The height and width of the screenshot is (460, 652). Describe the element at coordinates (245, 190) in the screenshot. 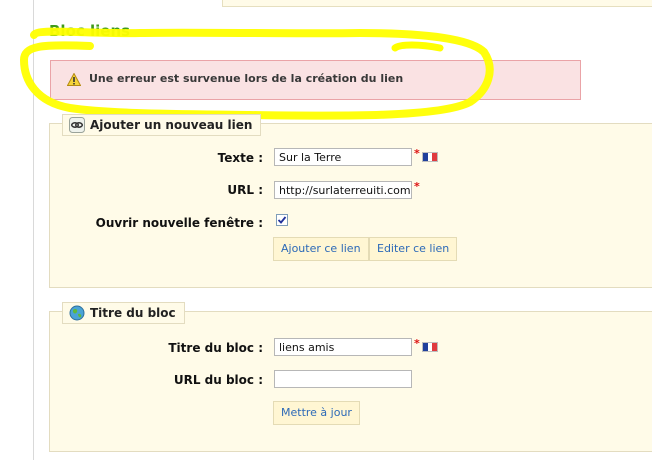

I see `url-field-label: URL :` at that location.